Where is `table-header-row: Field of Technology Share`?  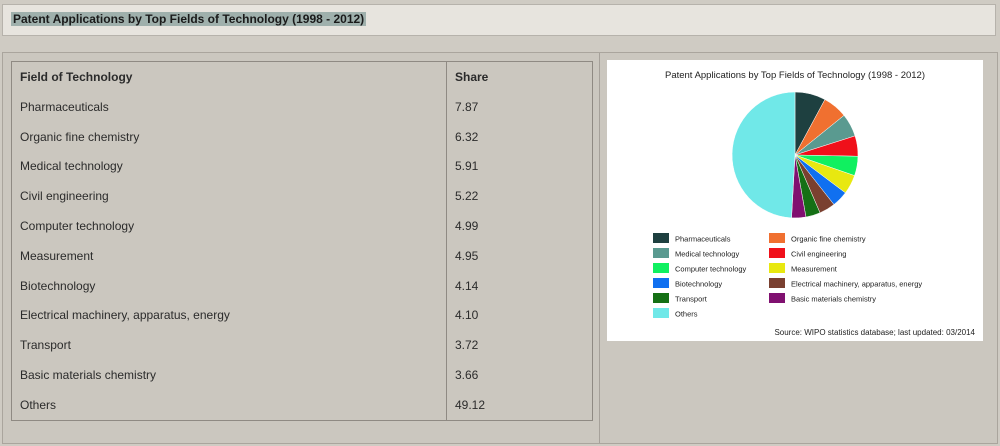
table-header-row: Field of Technology Share is located at coordinates (302, 76).